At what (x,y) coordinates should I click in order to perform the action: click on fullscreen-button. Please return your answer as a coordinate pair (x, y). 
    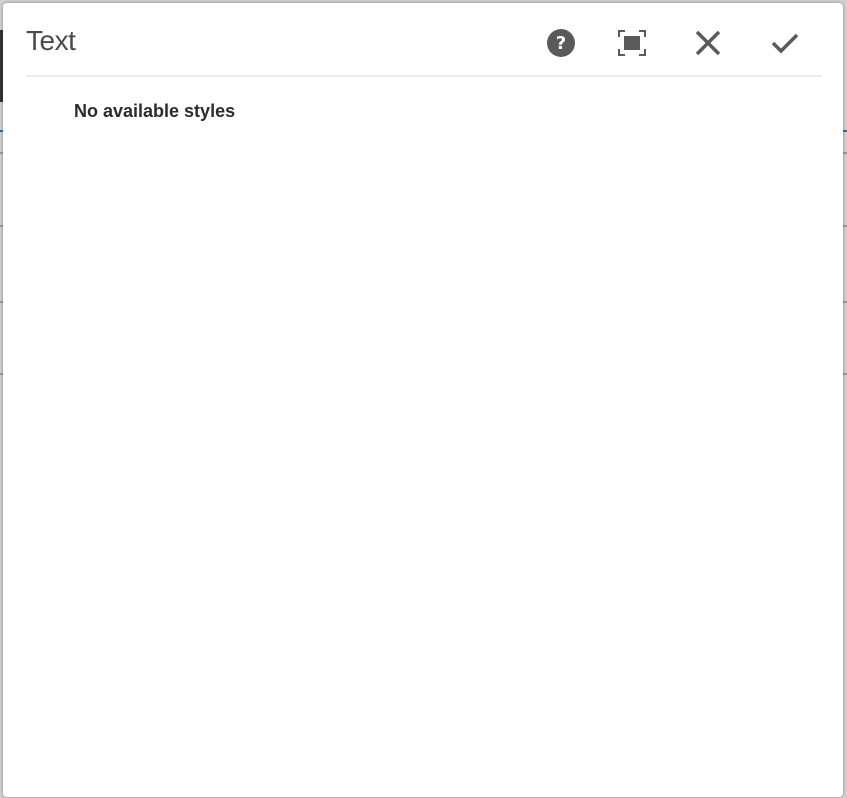
    Looking at the image, I should click on (632, 43).